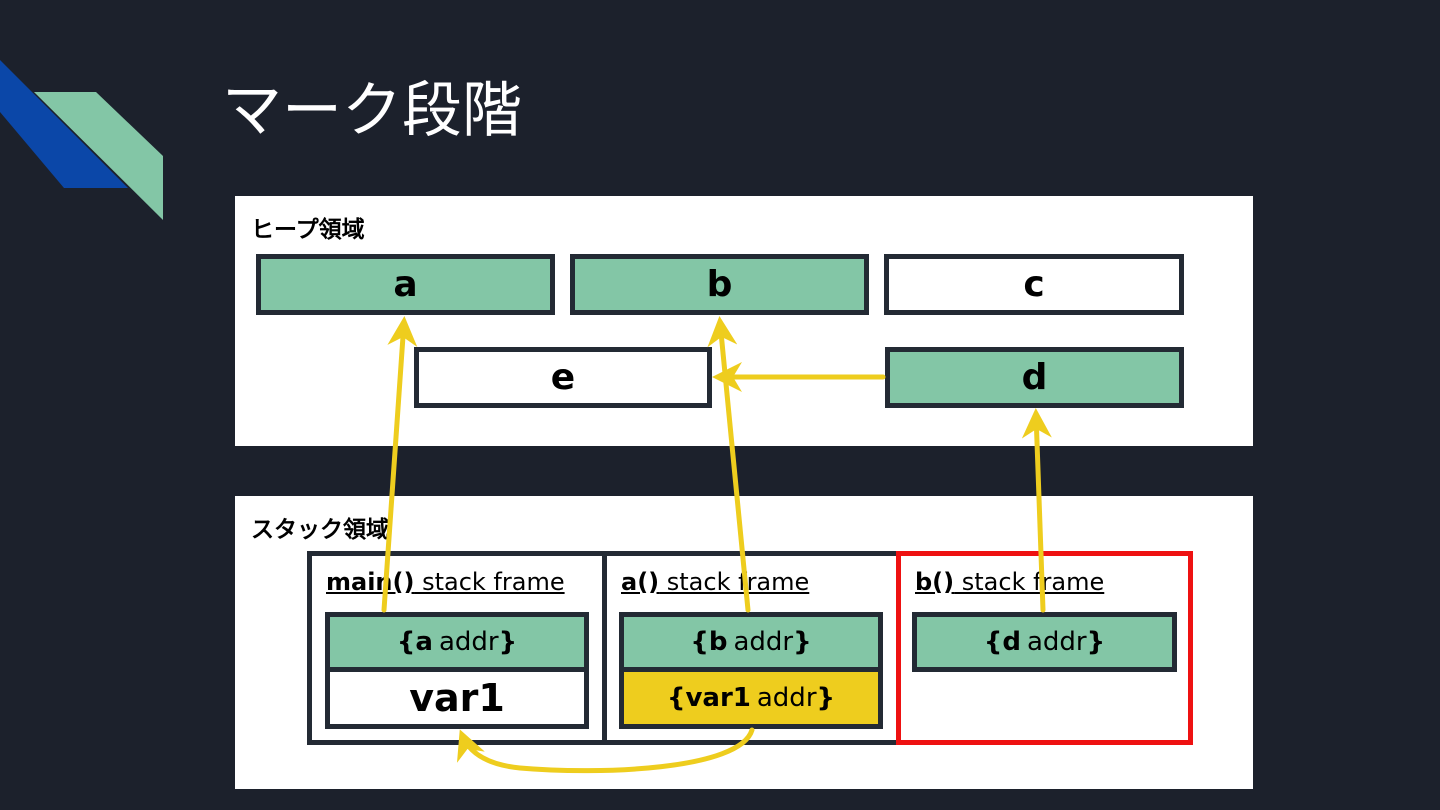 Image resolution: width=1440 pixels, height=810 pixels. I want to click on stack-cell-var1-addr: {var1 addr}, so click(751, 698).